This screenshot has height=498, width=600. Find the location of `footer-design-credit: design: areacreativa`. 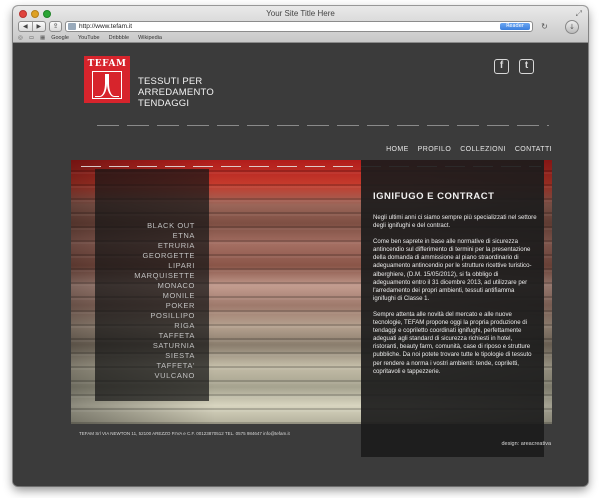

footer-design-credit: design: areacreativa is located at coordinates (526, 444).